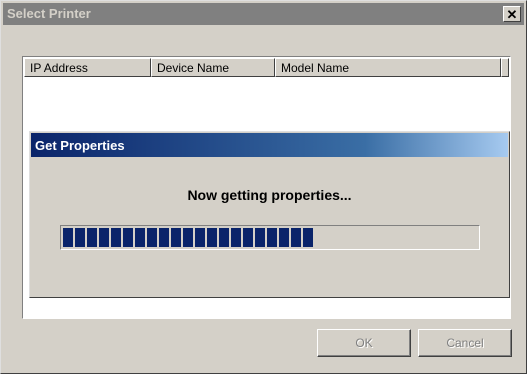 The image size is (527, 374). I want to click on progress-bar, so click(270, 237).